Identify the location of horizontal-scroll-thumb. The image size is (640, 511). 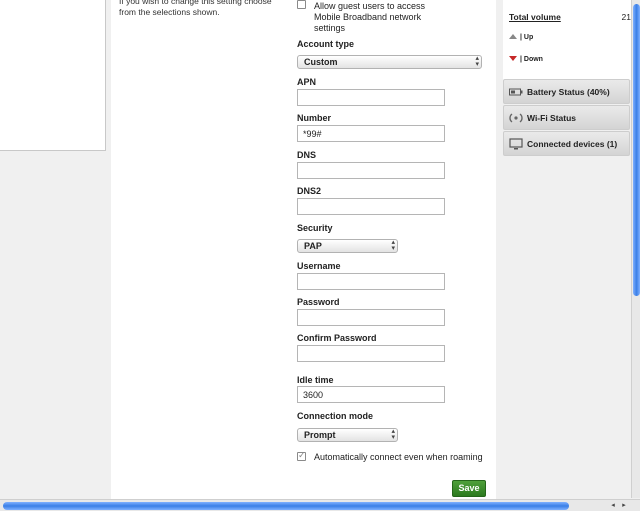
(286, 506).